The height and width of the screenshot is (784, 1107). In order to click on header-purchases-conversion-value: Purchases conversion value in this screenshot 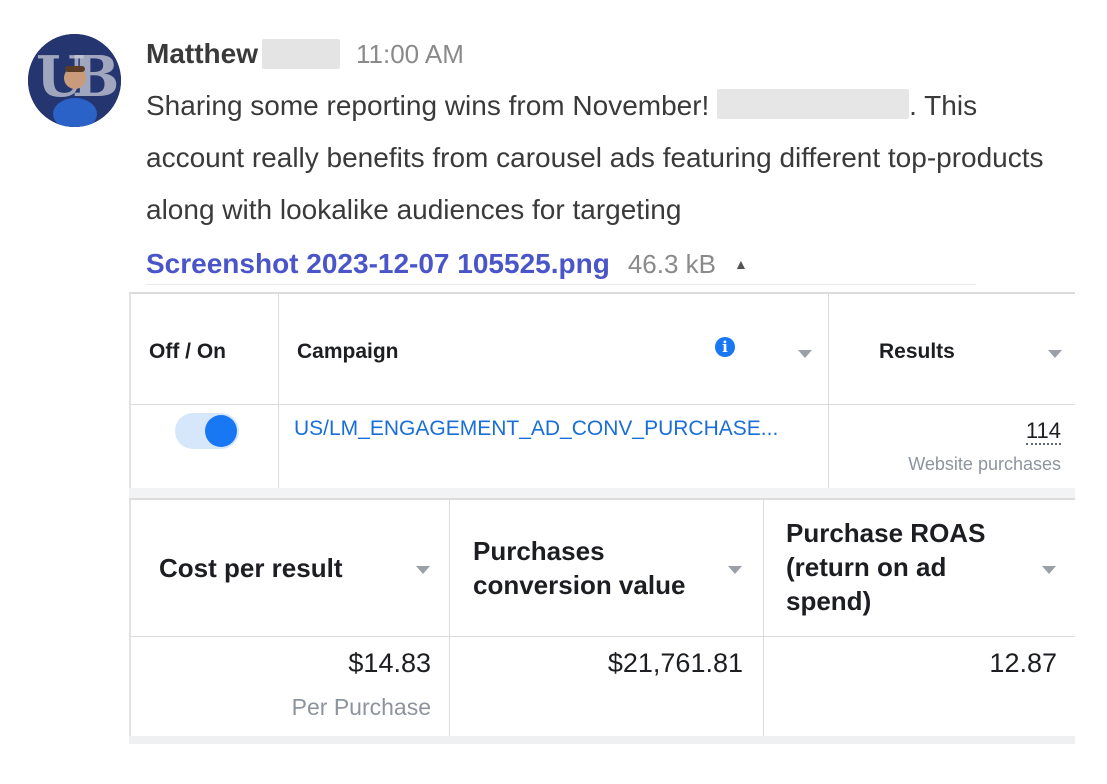, I will do `click(579, 568)`.